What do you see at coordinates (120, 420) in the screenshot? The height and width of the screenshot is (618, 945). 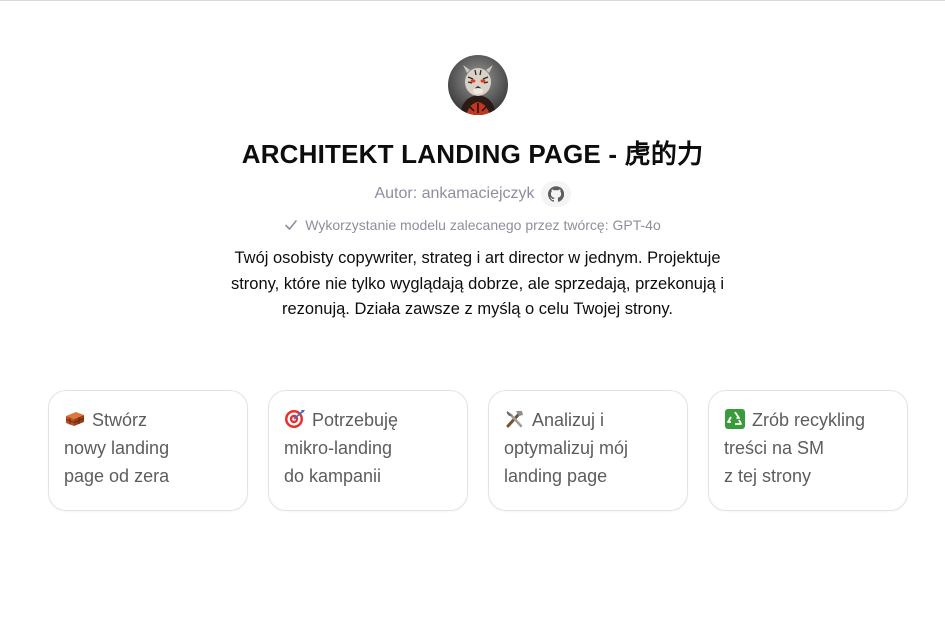 I see `starter-label-first: Stwórz` at bounding box center [120, 420].